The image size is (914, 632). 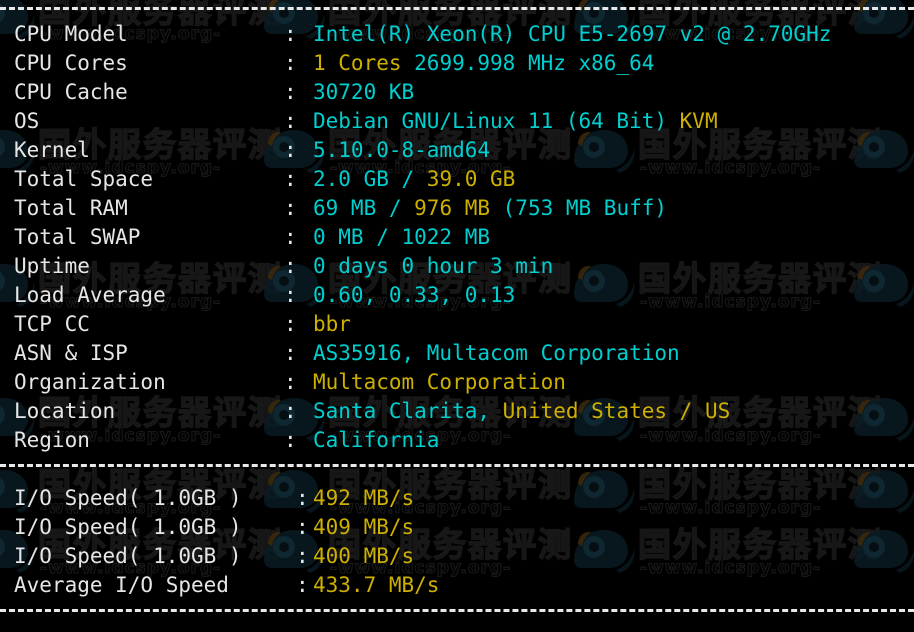 What do you see at coordinates (370, 179) in the screenshot?
I see `system-info-value-segment: 2.0 GB /` at bounding box center [370, 179].